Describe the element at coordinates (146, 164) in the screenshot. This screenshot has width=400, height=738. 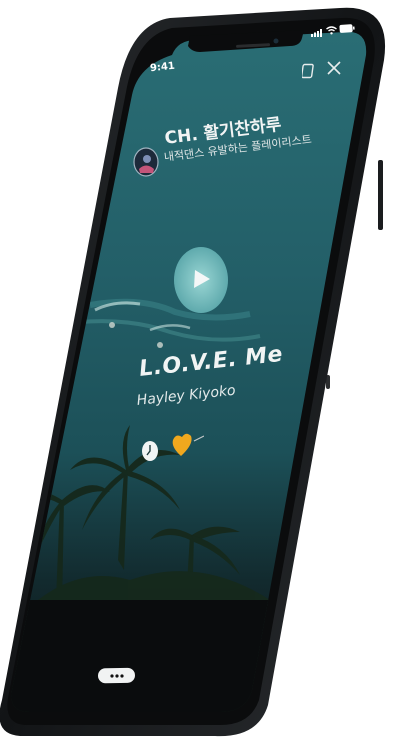
I see `channel-avatar` at that location.